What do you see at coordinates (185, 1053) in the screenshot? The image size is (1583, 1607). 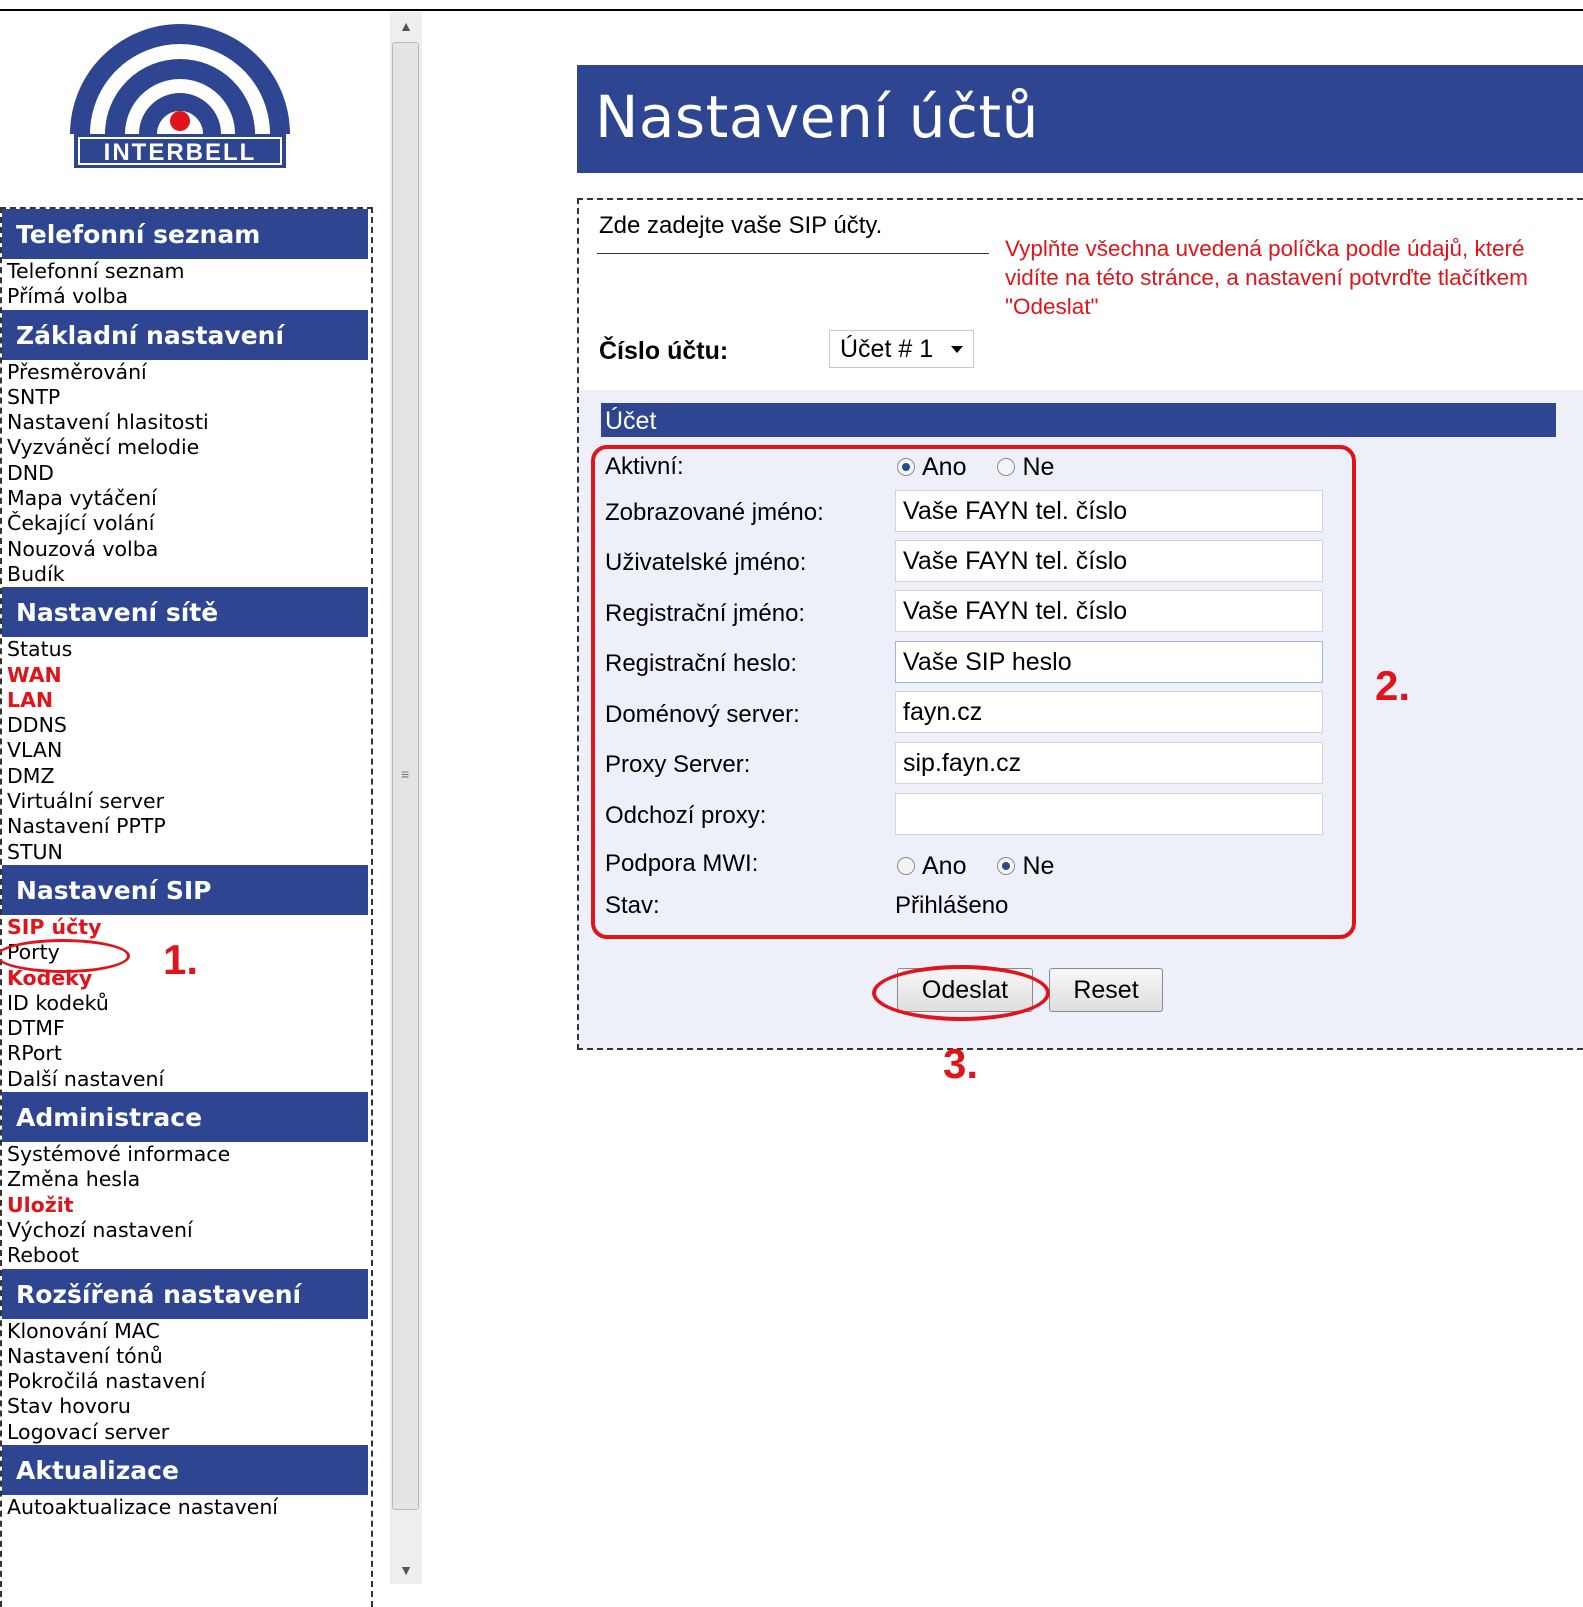 I see `sidebar-item: RPort` at bounding box center [185, 1053].